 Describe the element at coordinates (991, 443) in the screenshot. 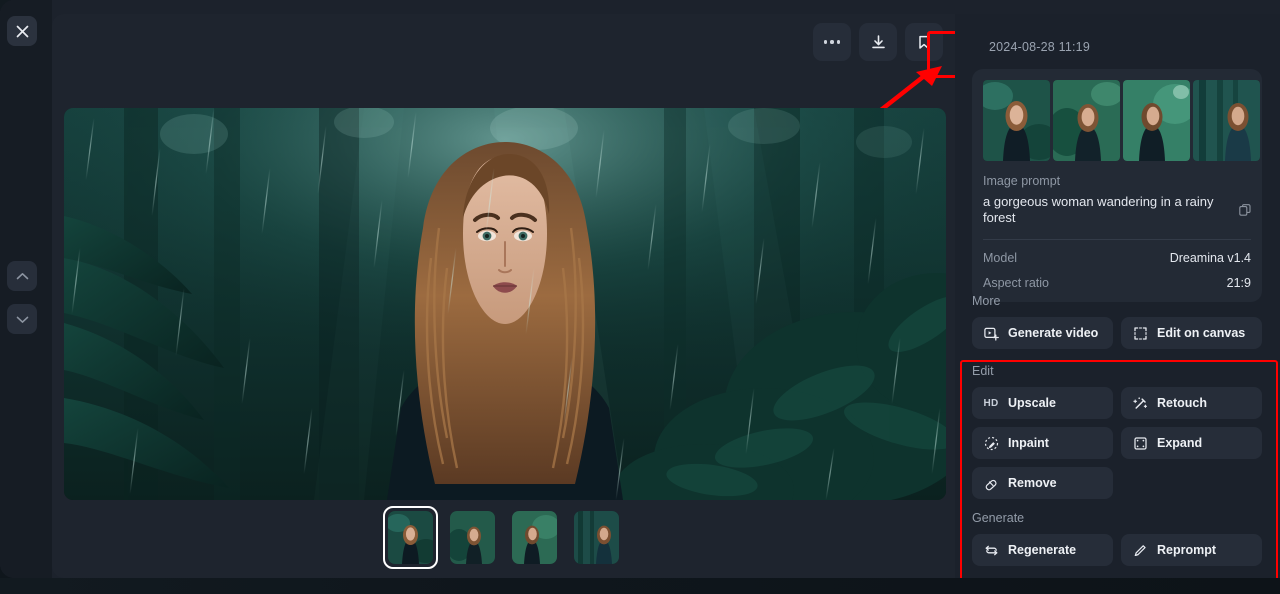

I see `brush-circle-icon` at that location.